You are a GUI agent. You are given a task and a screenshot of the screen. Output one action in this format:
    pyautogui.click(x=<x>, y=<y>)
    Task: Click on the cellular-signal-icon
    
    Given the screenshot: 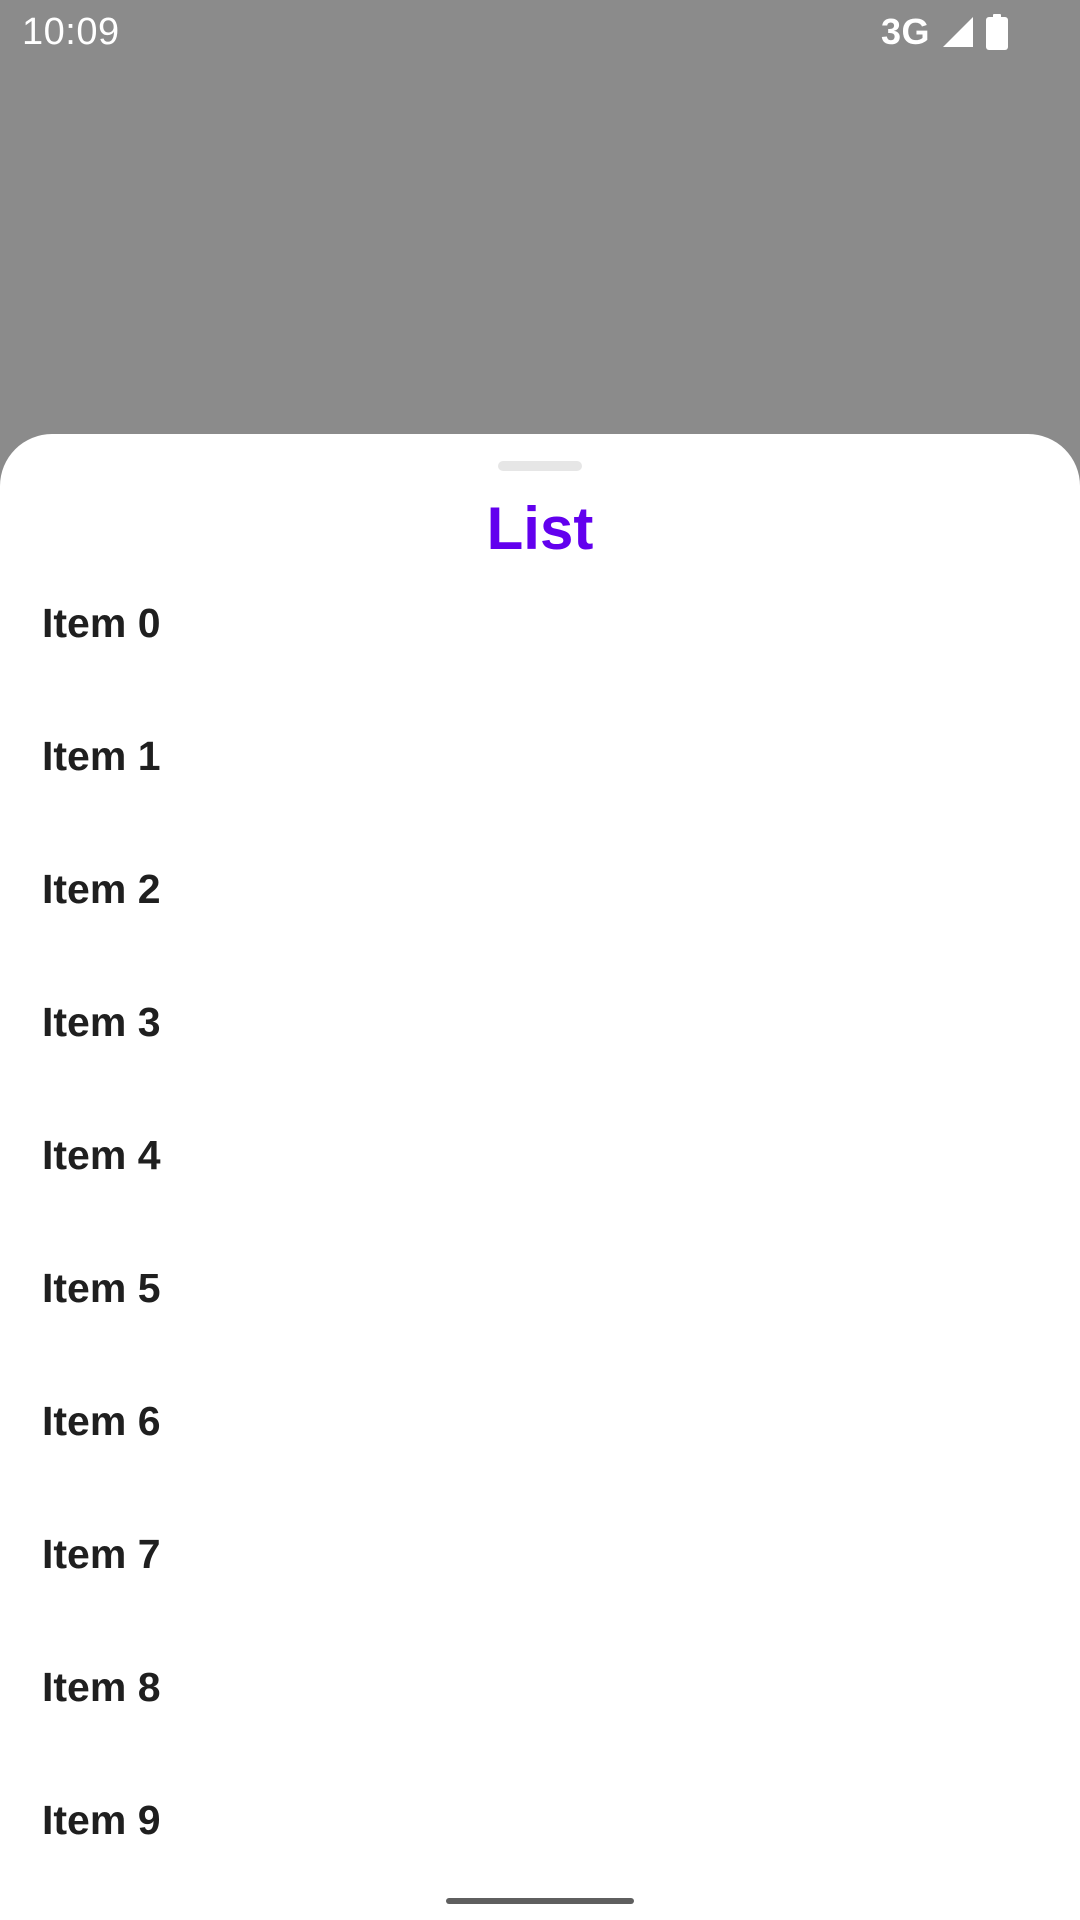 What is the action you would take?
    pyautogui.click(x=958, y=32)
    